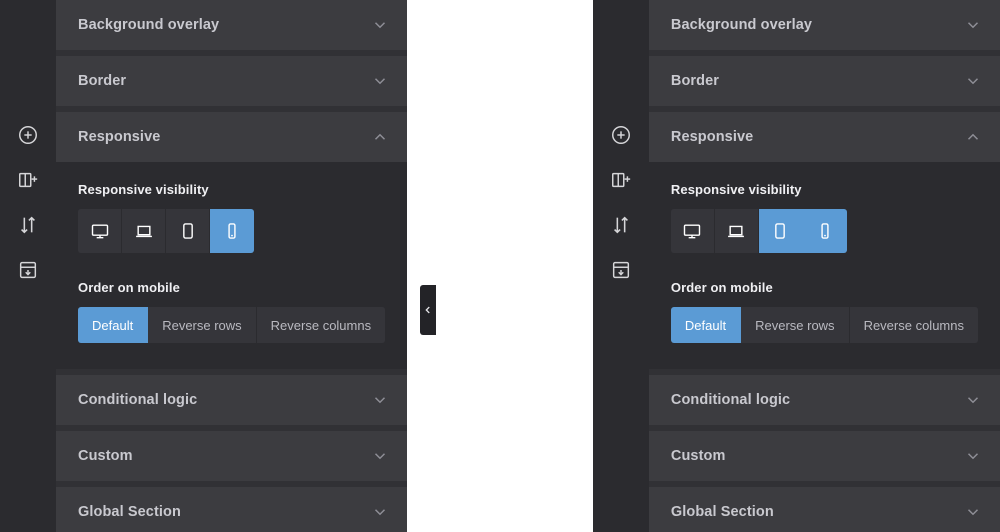 This screenshot has height=532, width=1000. I want to click on editor-icon-rail-right, so click(620, 266).